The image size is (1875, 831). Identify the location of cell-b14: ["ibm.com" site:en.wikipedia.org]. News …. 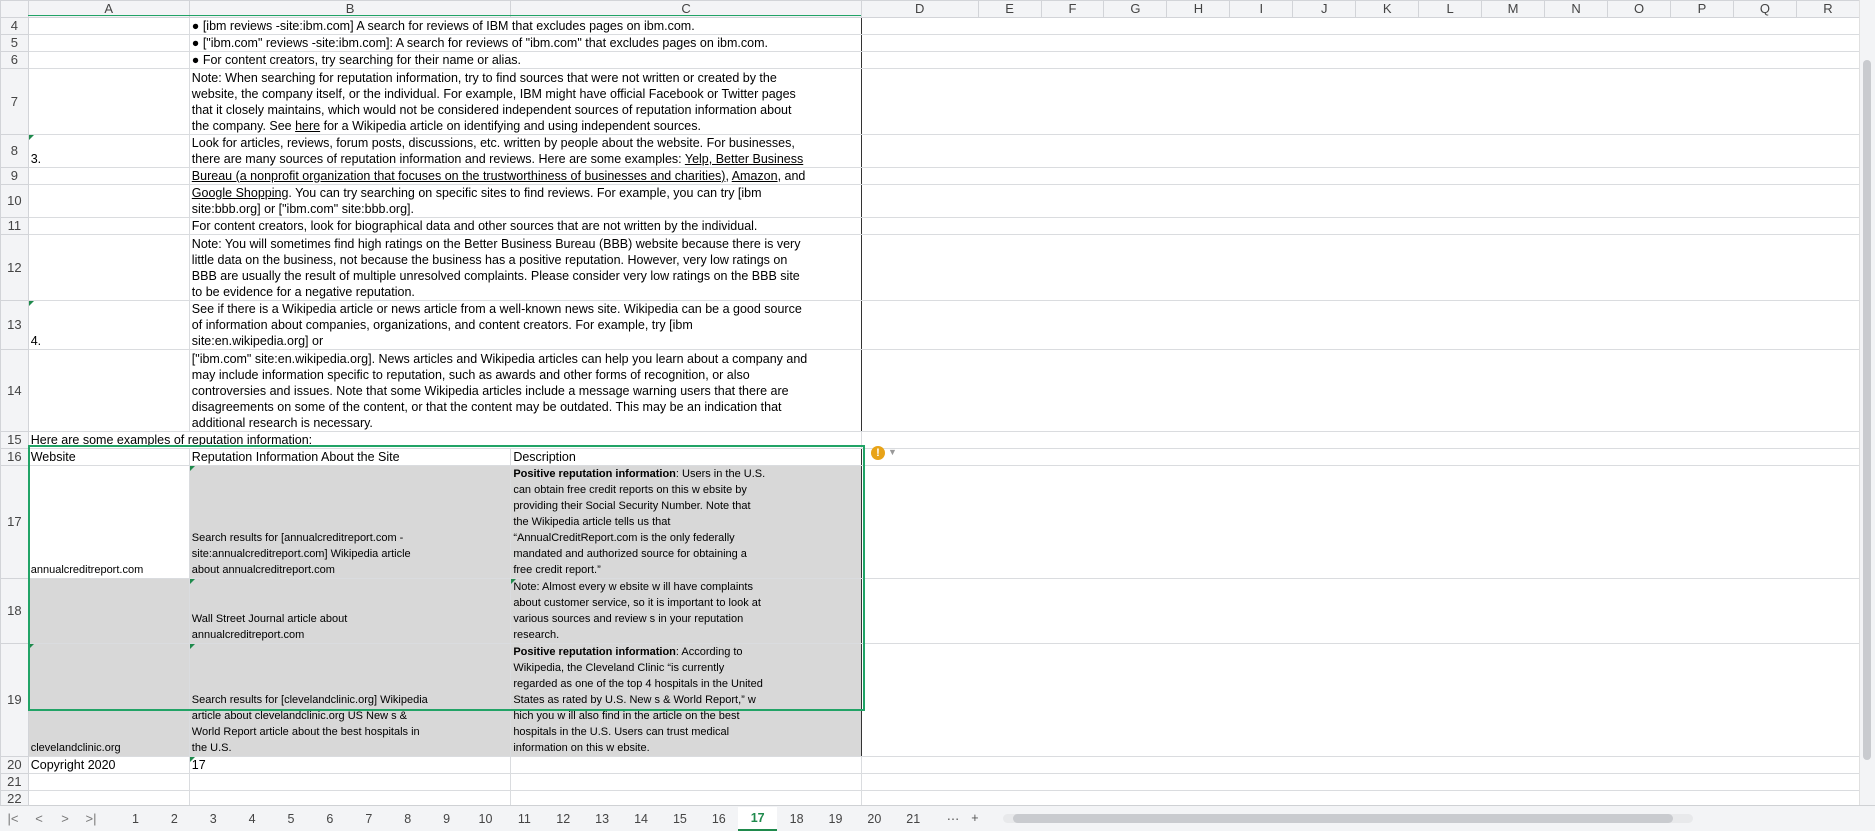
(525, 390).